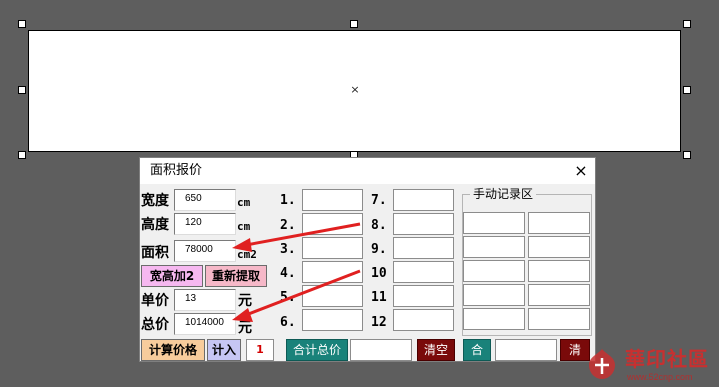 Image resolution: width=719 pixels, height=387 pixels. What do you see at coordinates (303, 293) in the screenshot?
I see `arrow-to-total-icon` at bounding box center [303, 293].